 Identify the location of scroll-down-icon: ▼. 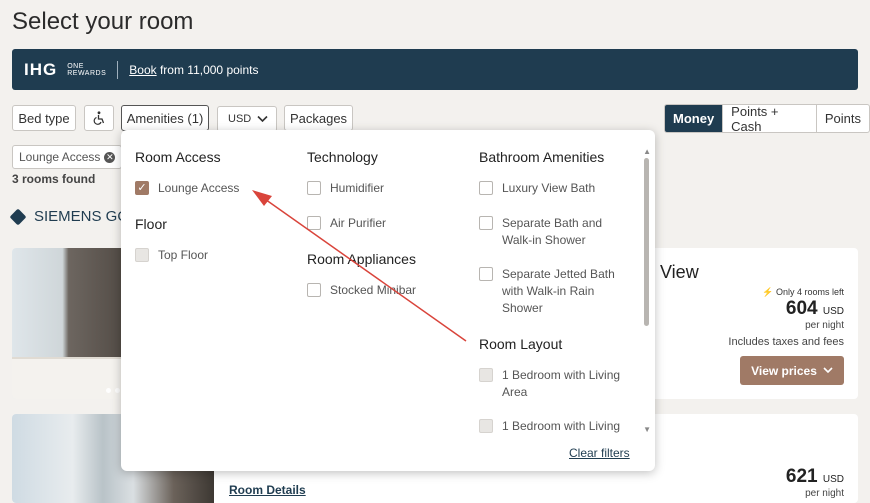
(647, 429).